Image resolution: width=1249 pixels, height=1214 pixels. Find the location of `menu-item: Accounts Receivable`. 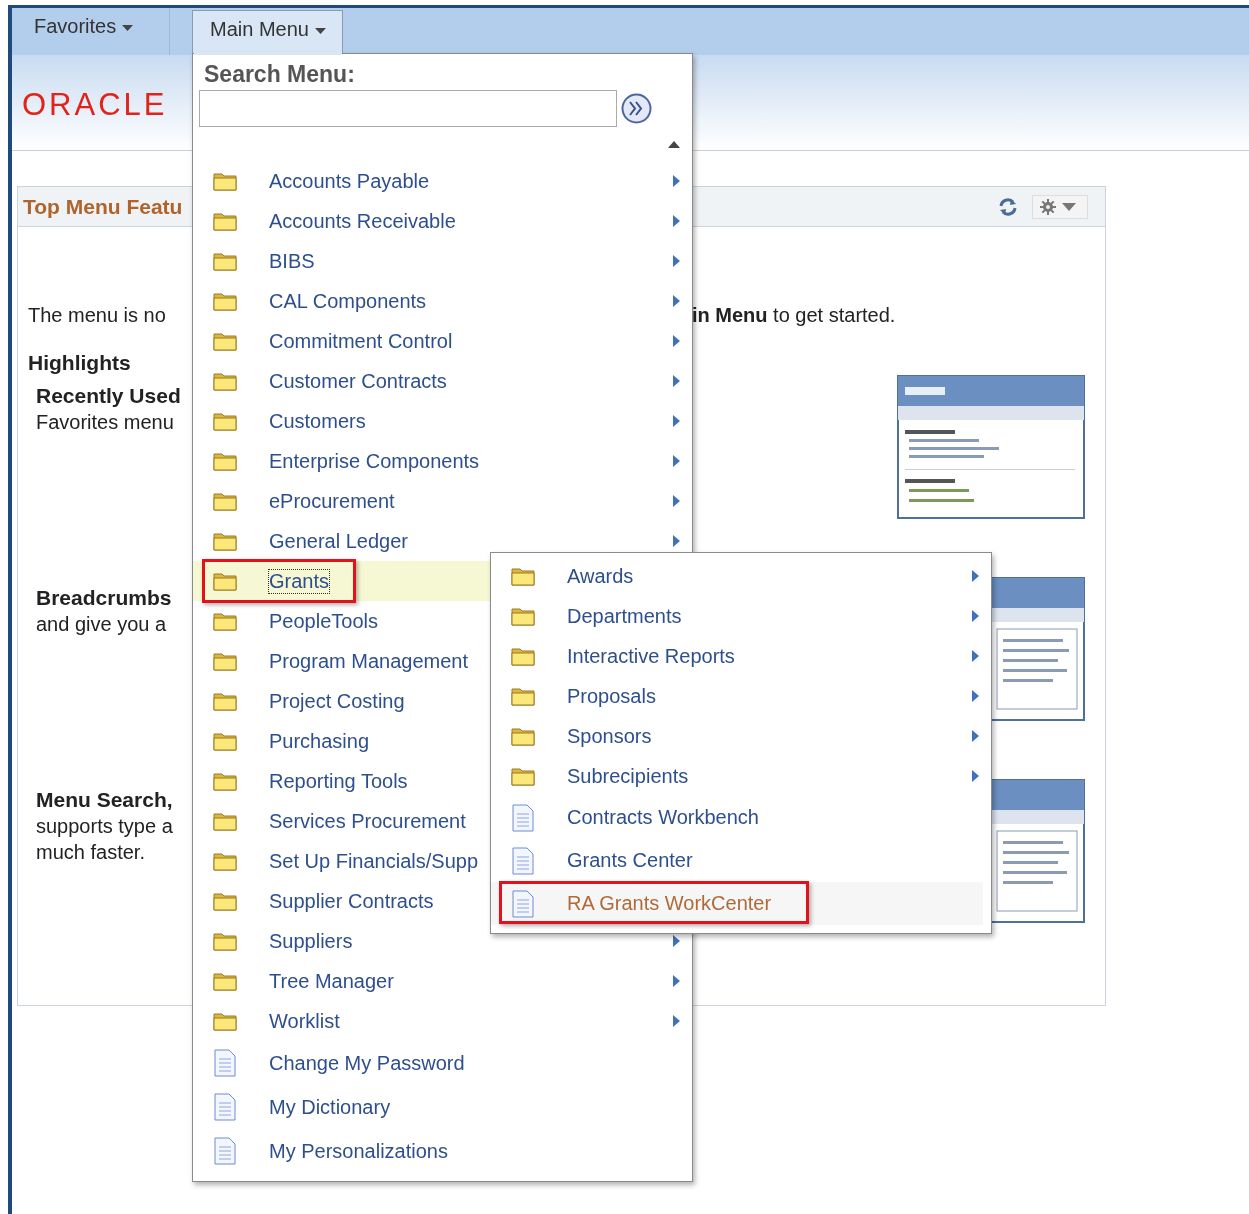

menu-item: Accounts Receivable is located at coordinates (442, 221).